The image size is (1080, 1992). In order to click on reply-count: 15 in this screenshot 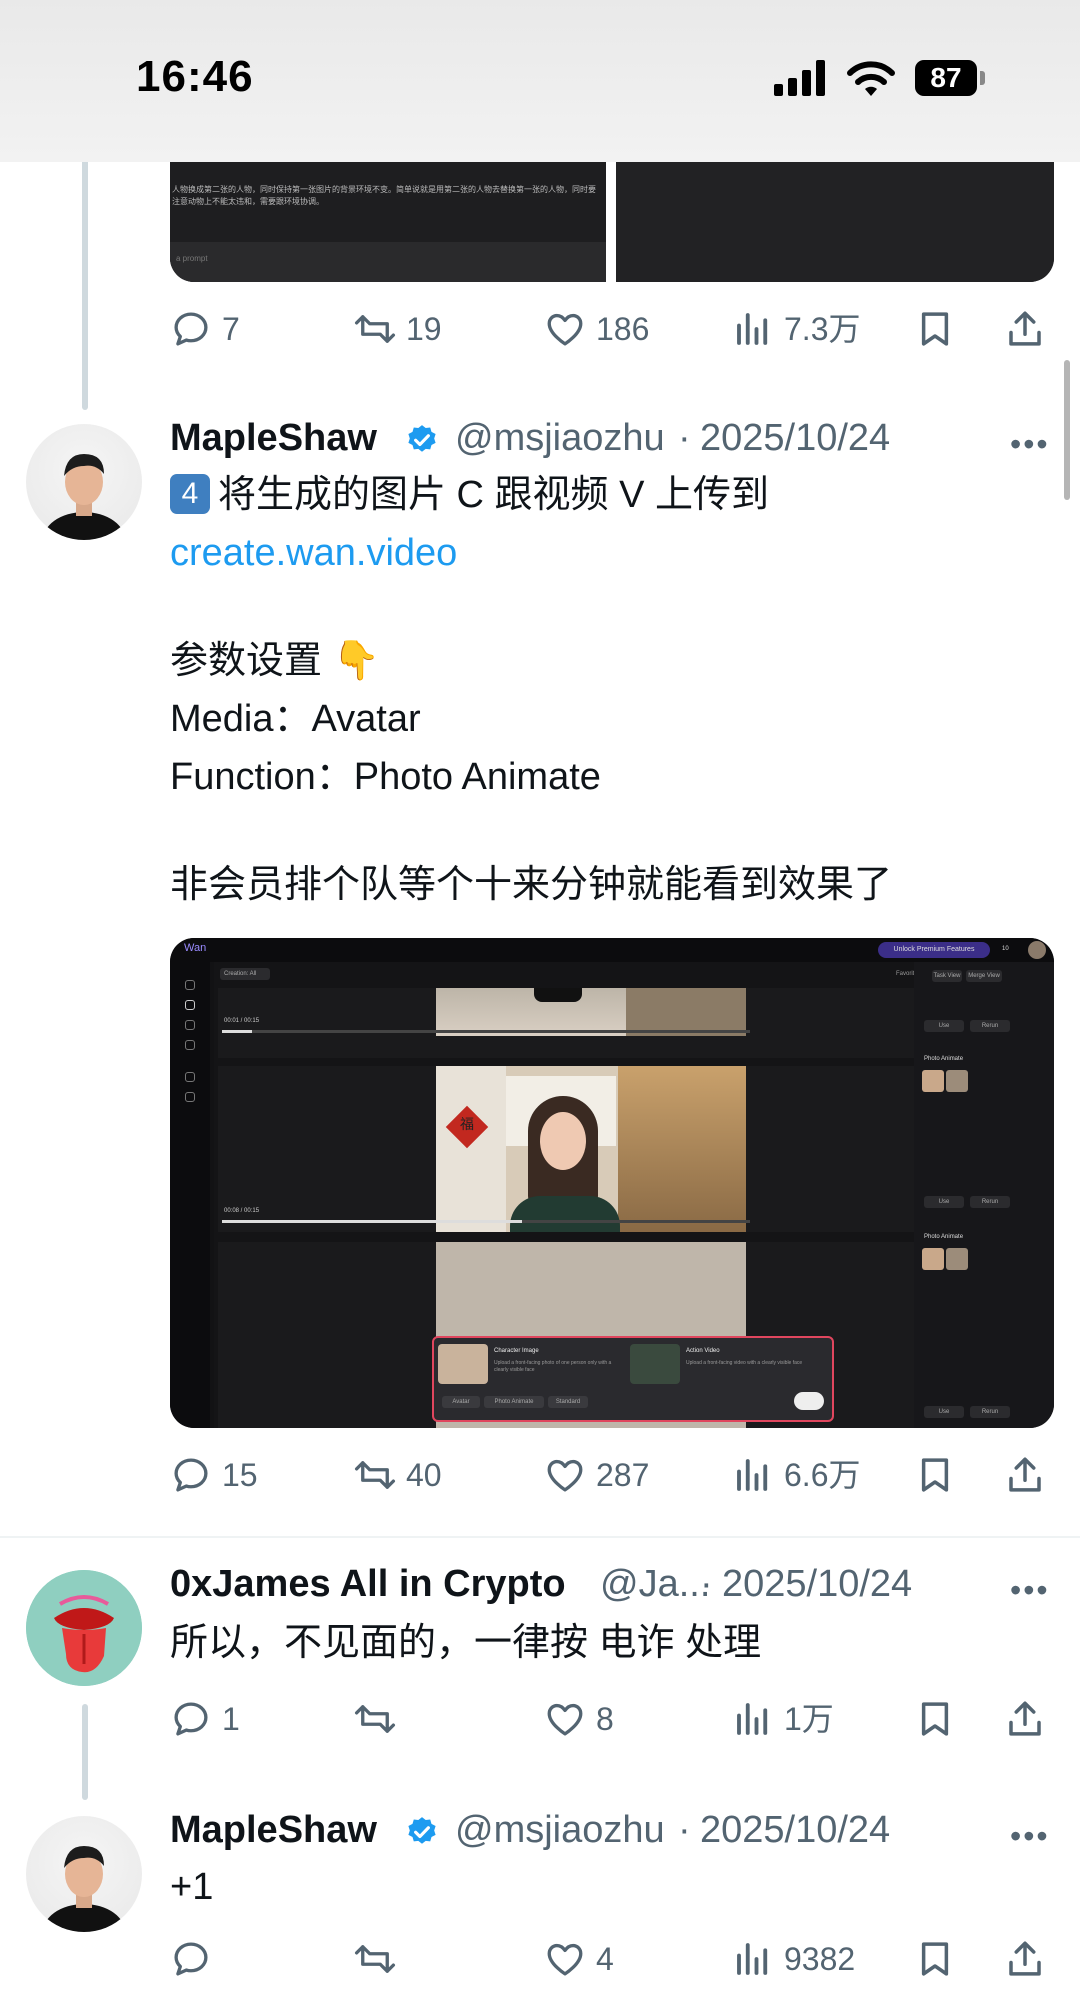, I will do `click(240, 1475)`.